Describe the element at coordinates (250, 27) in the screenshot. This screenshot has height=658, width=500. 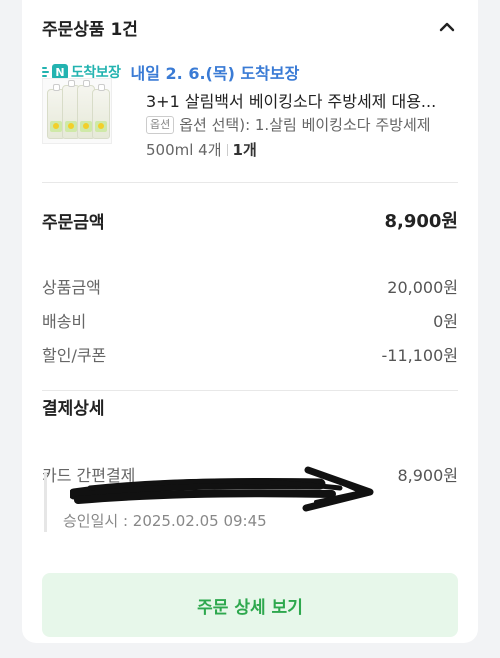
I see `order-items-header: 주문상품 1건` at that location.